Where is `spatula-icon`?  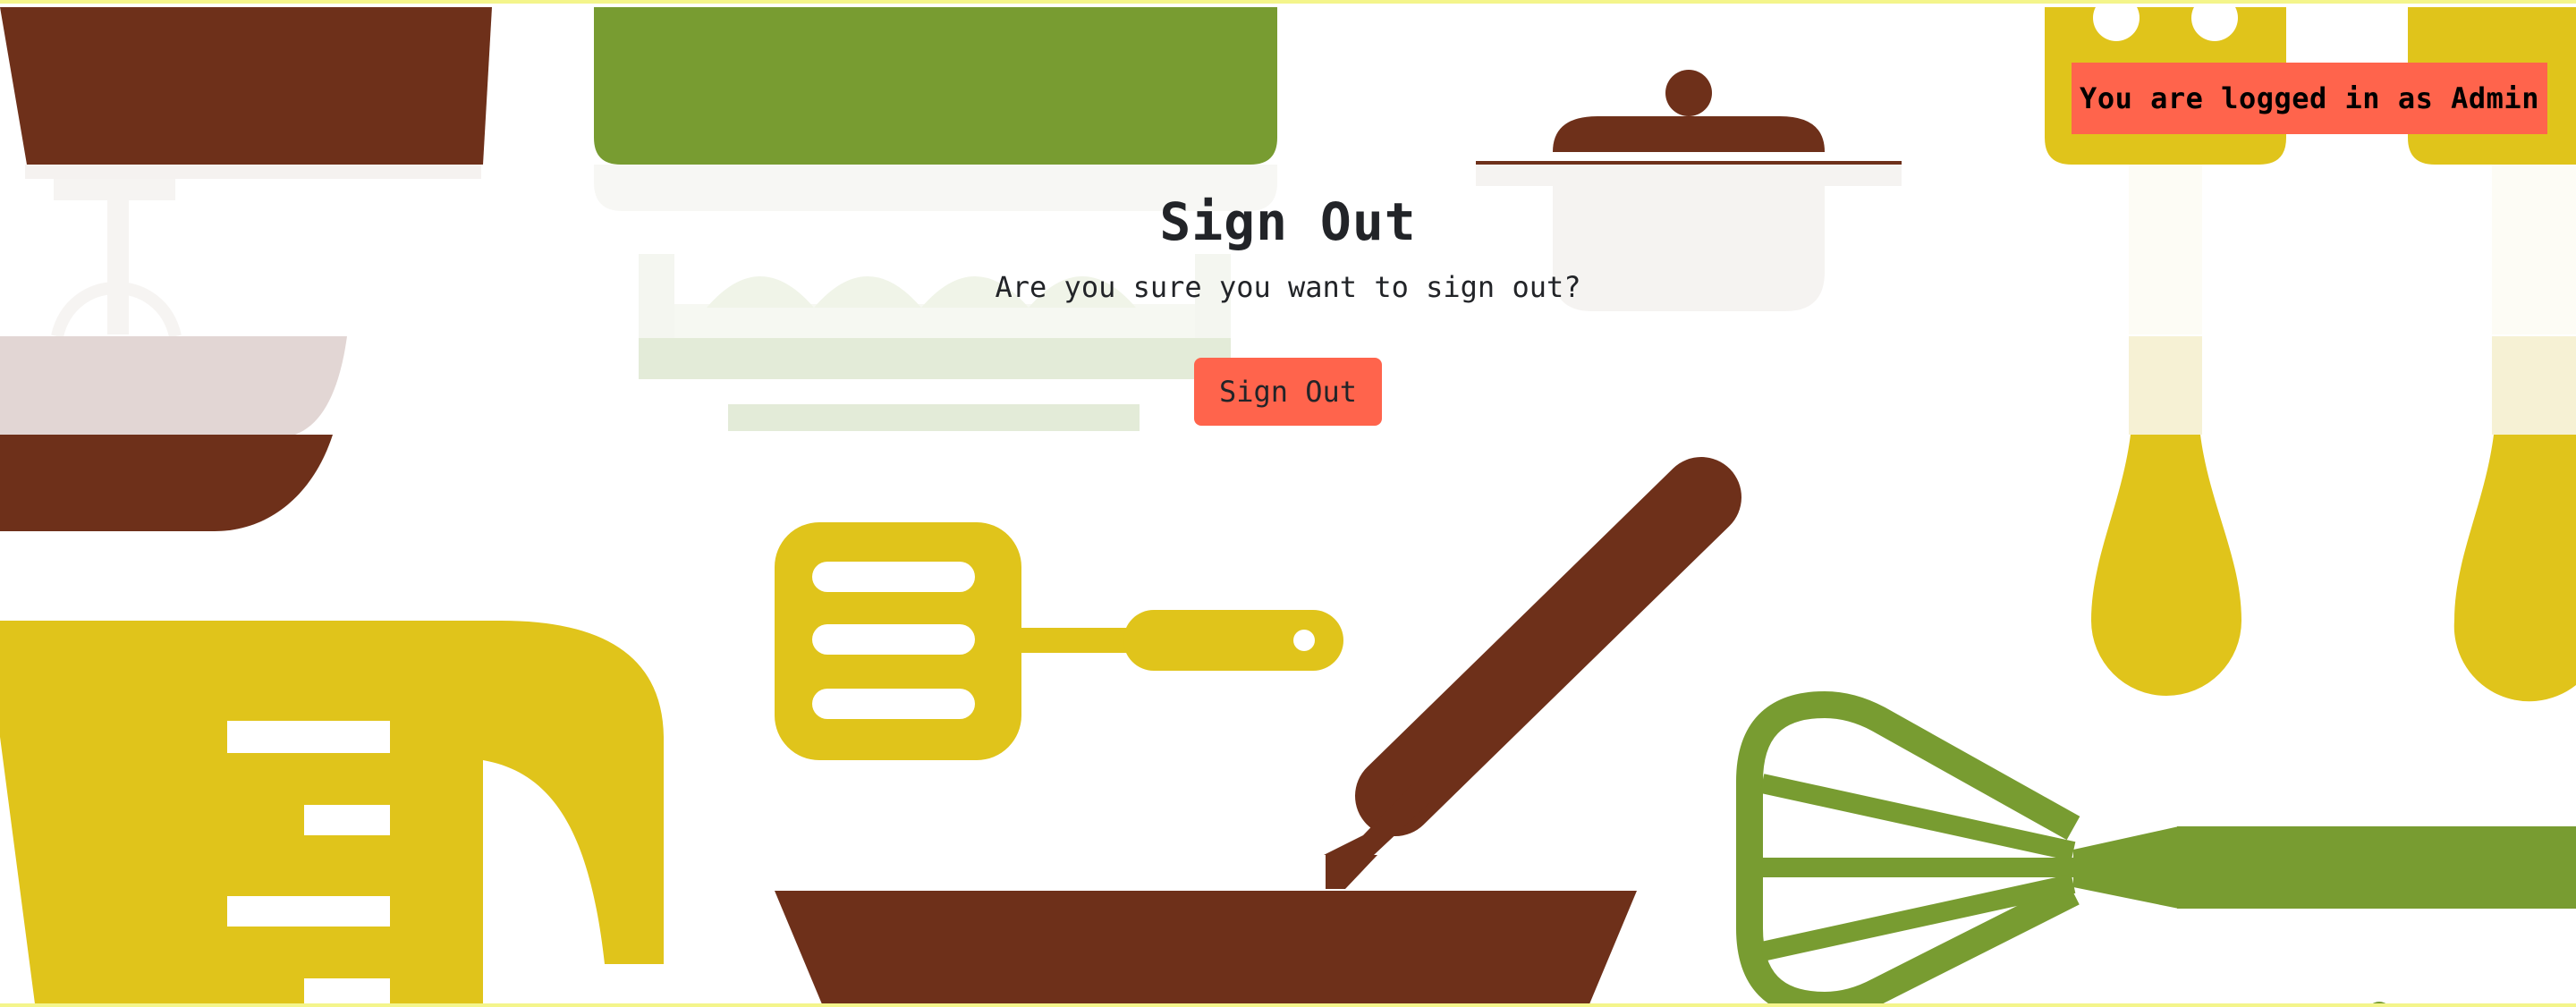
spatula-icon is located at coordinates (1059, 641).